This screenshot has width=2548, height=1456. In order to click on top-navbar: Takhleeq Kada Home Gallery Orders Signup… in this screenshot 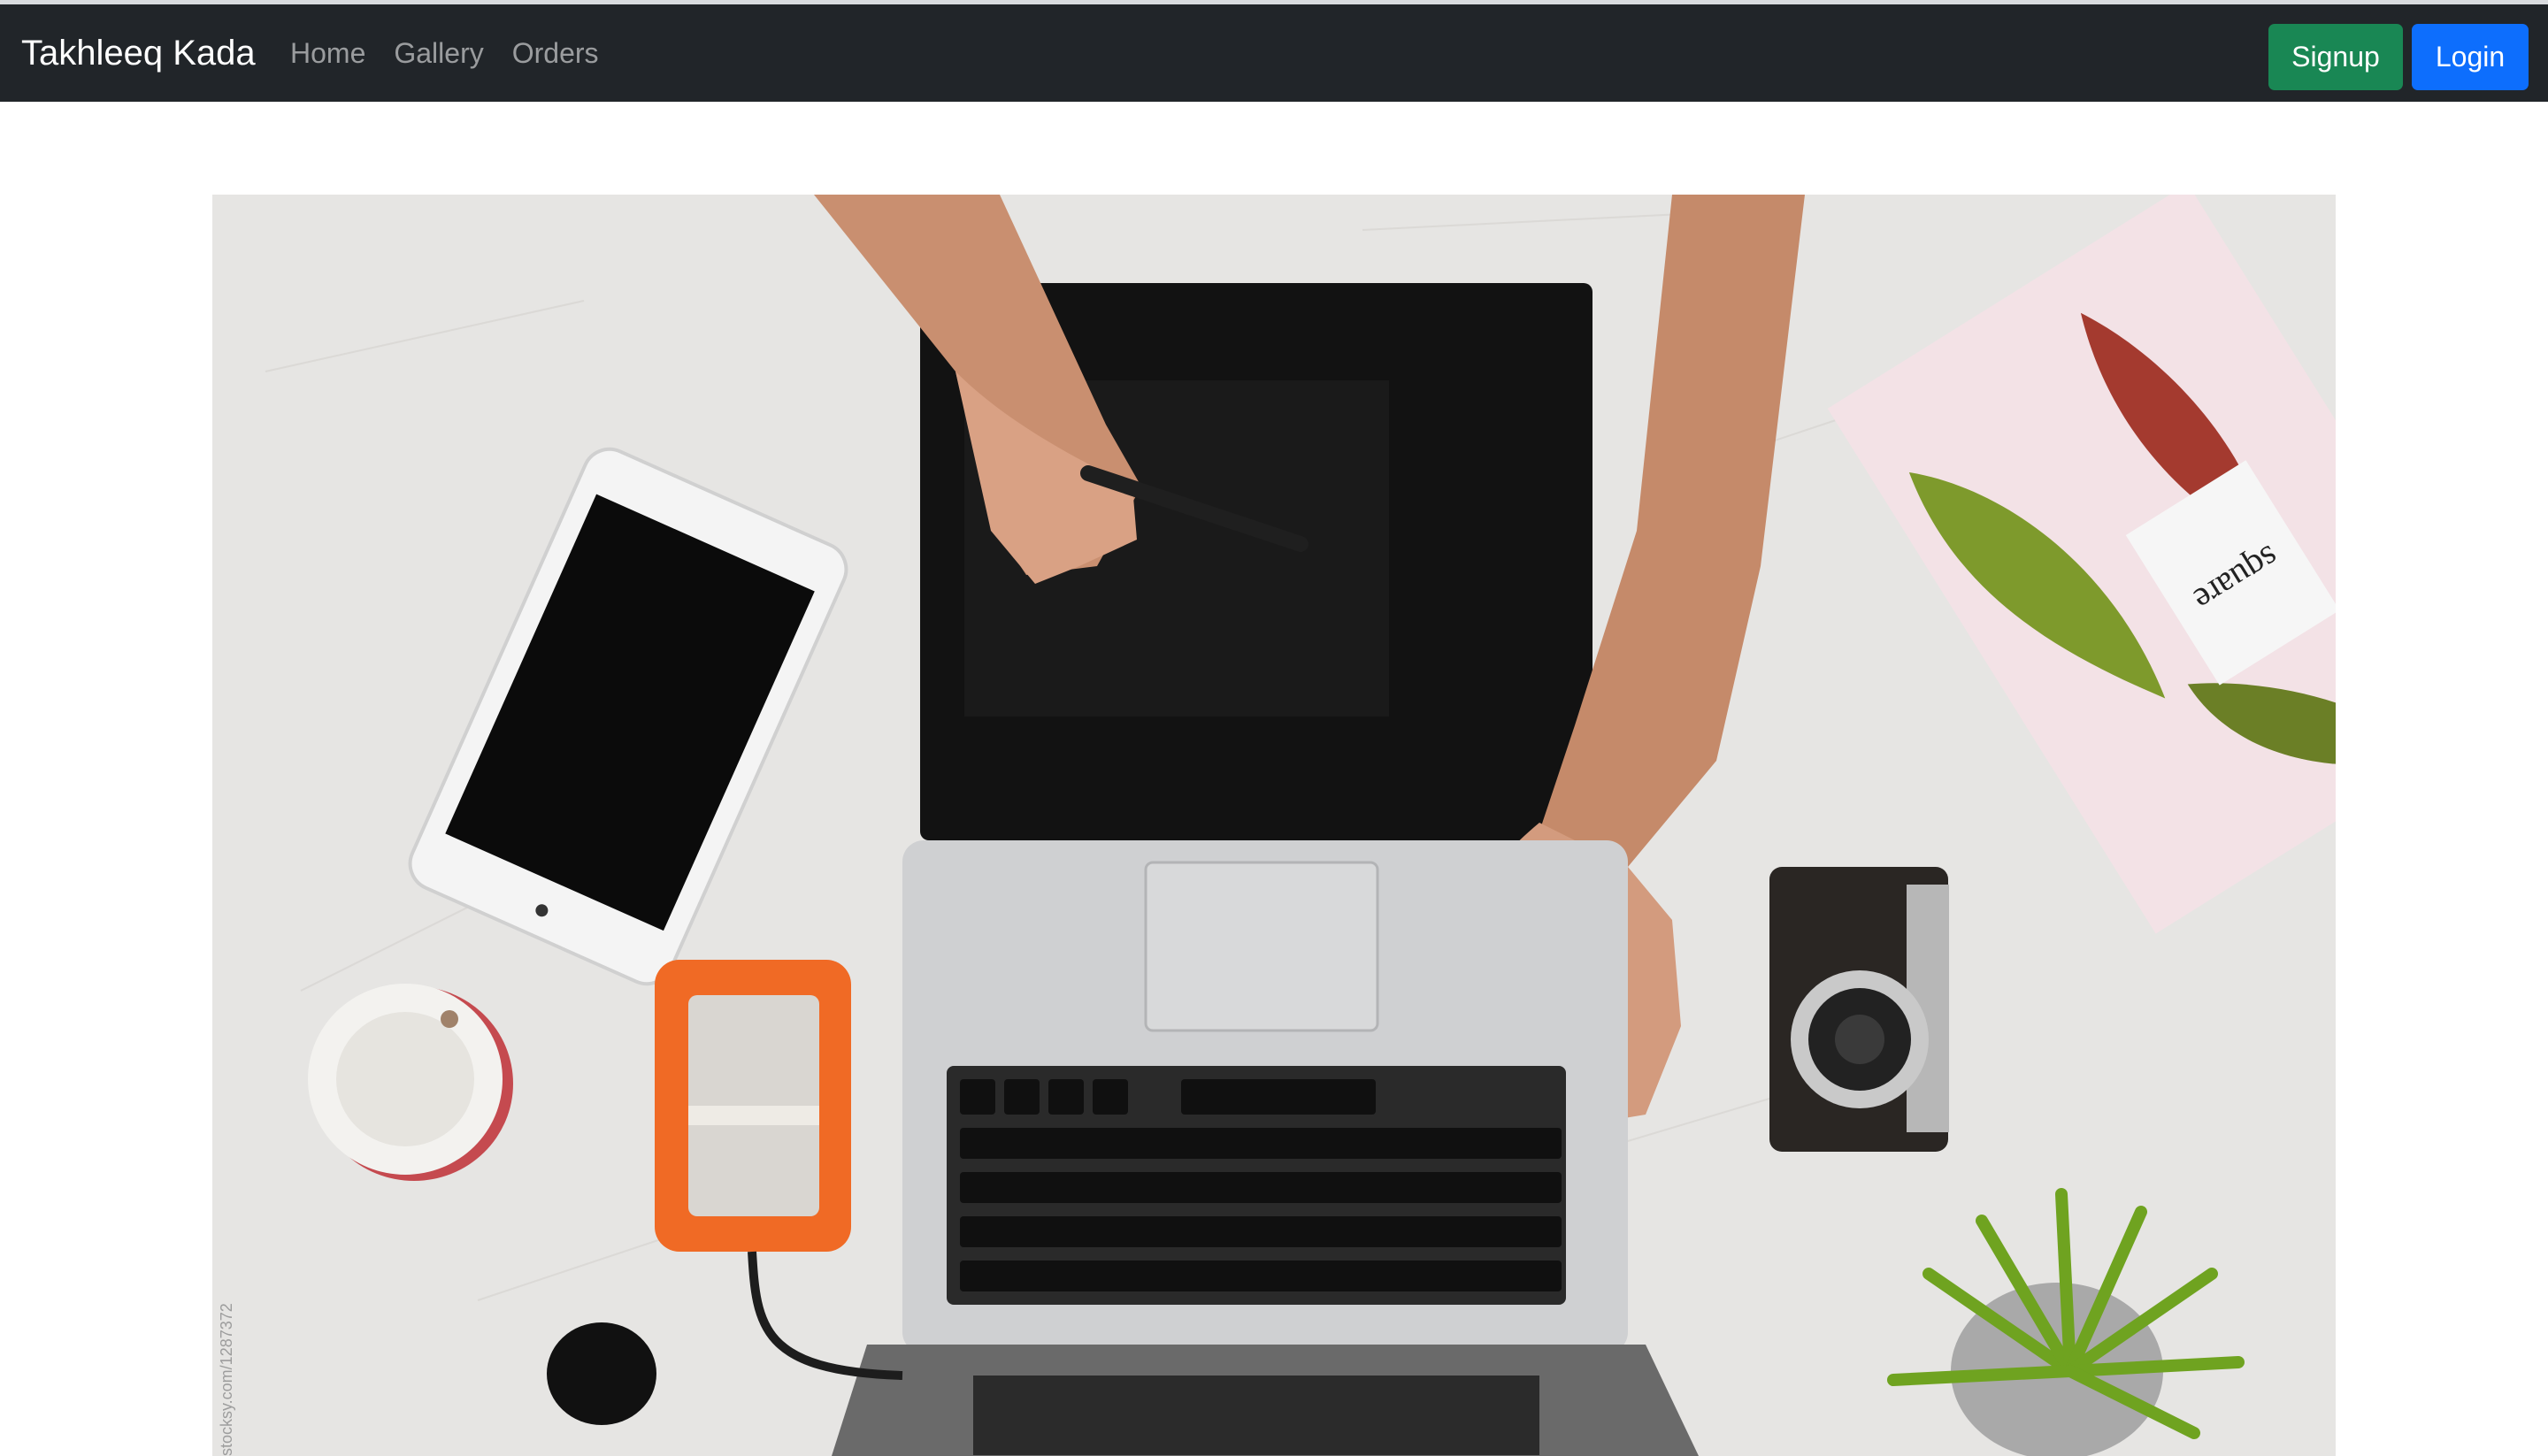, I will do `click(1274, 51)`.